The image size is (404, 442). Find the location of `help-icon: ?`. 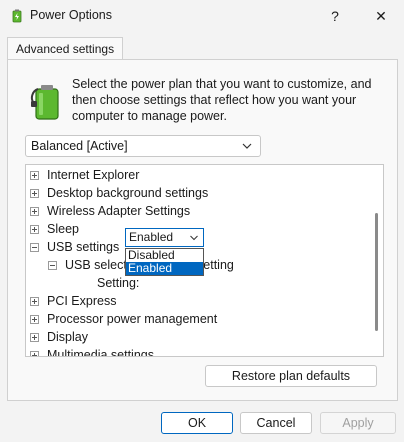

help-icon: ? is located at coordinates (335, 16).